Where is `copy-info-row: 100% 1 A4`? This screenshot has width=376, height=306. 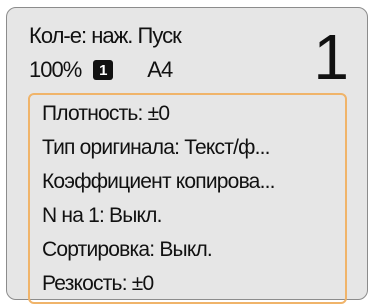
copy-info-row: 100% 1 A4 is located at coordinates (101, 70).